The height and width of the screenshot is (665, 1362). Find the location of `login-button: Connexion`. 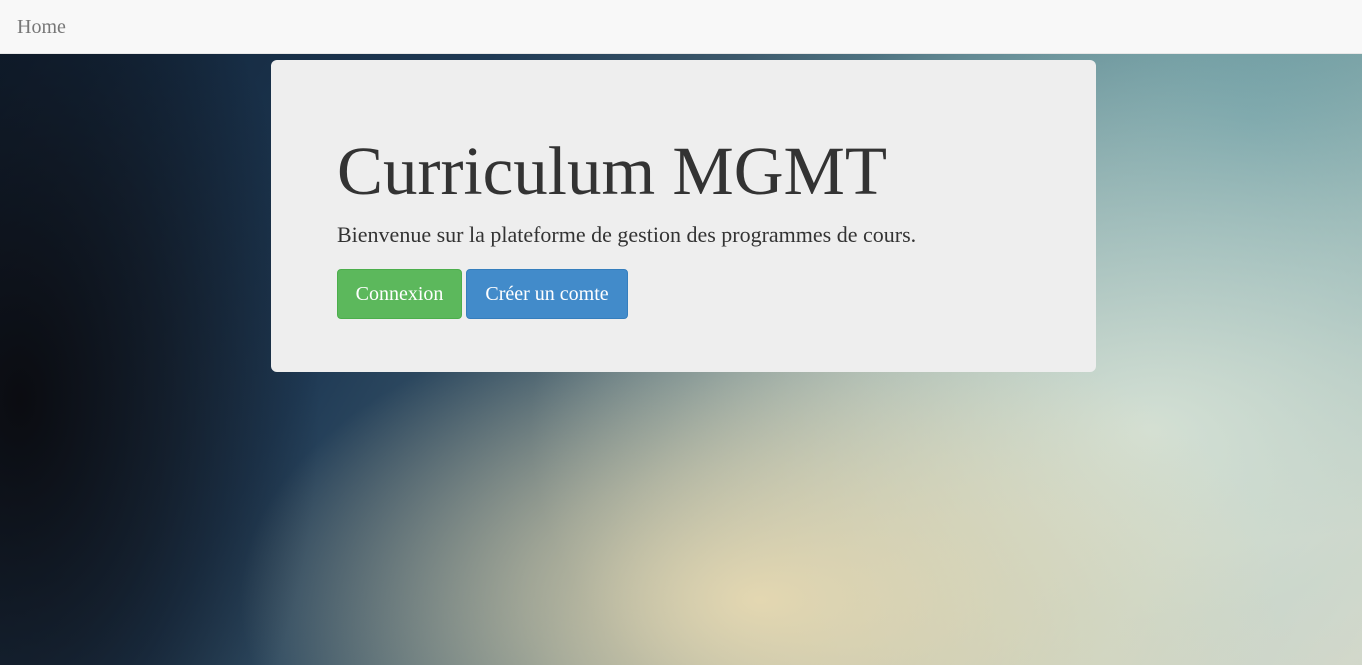

login-button: Connexion is located at coordinates (399, 294).